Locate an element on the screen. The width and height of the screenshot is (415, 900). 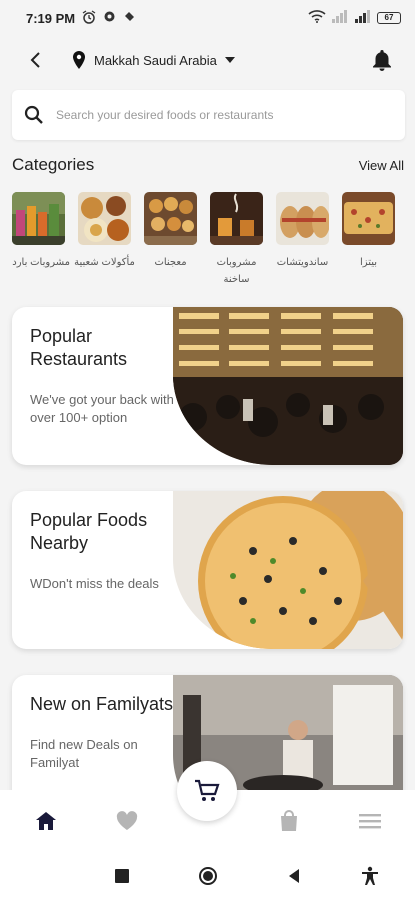
orders-nav-button is located at coordinates (289, 821).